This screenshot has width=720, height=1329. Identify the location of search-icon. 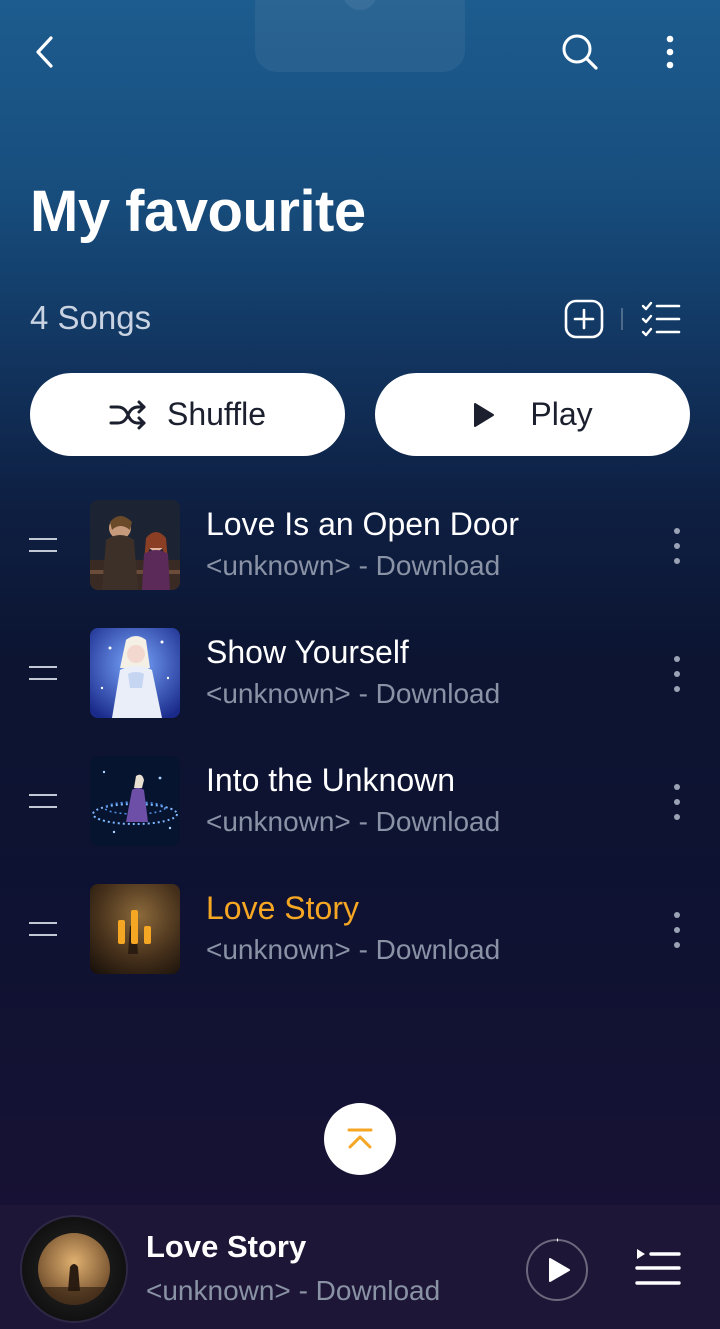
(580, 52).